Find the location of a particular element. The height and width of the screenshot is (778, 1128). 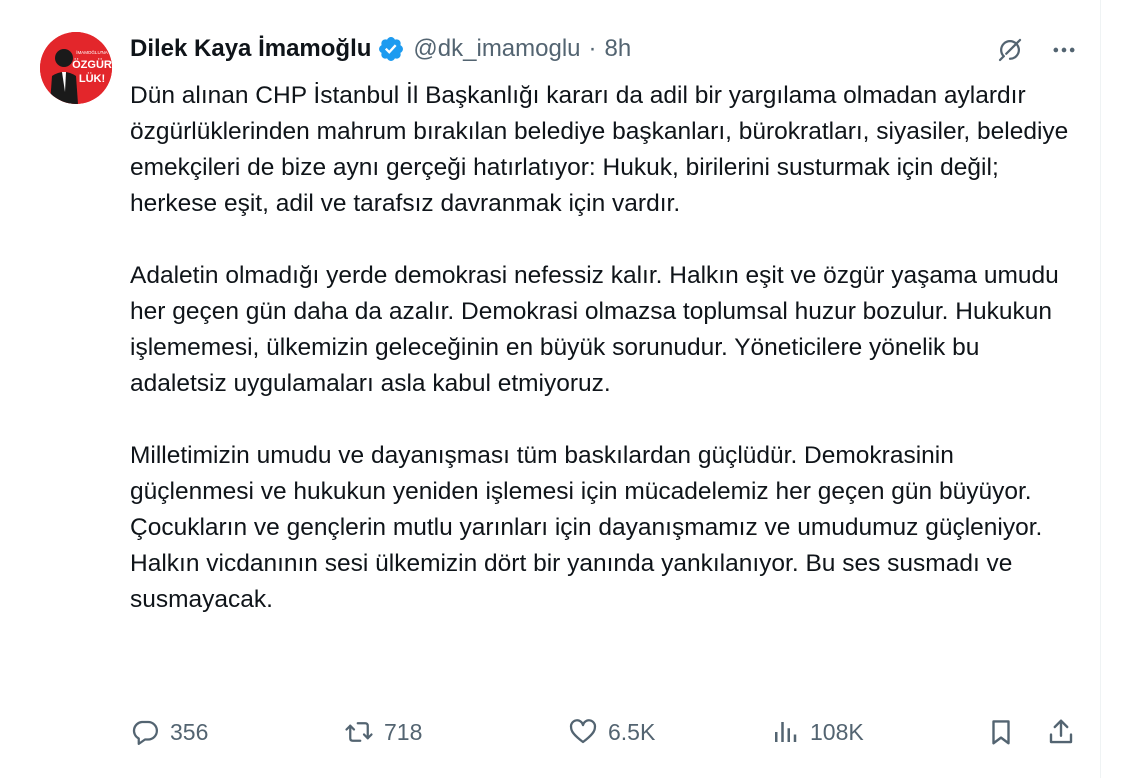

header-actions is located at coordinates (1037, 50).